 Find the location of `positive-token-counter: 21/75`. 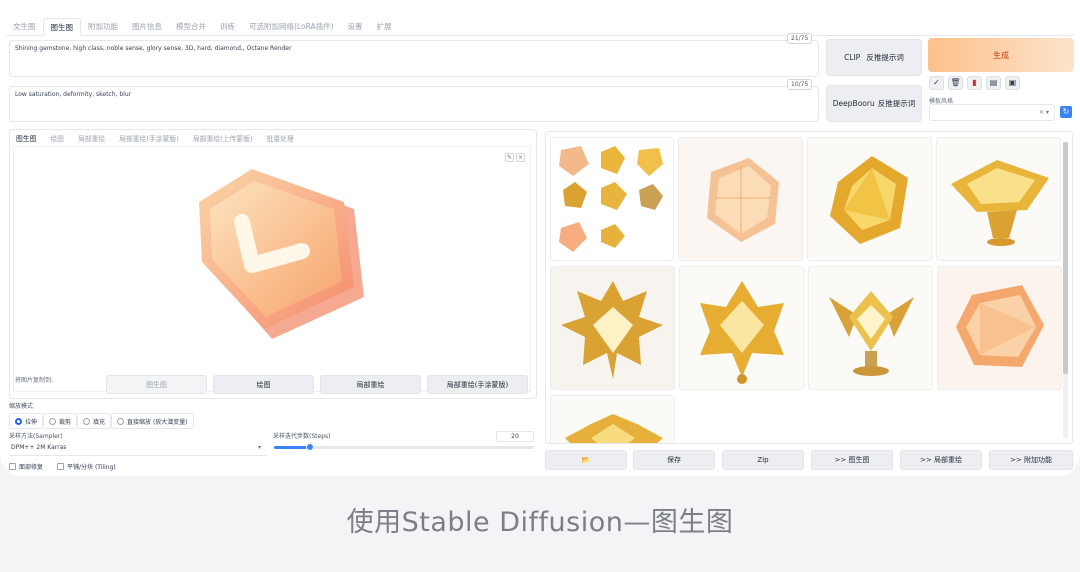

positive-token-counter: 21/75 is located at coordinates (800, 38).